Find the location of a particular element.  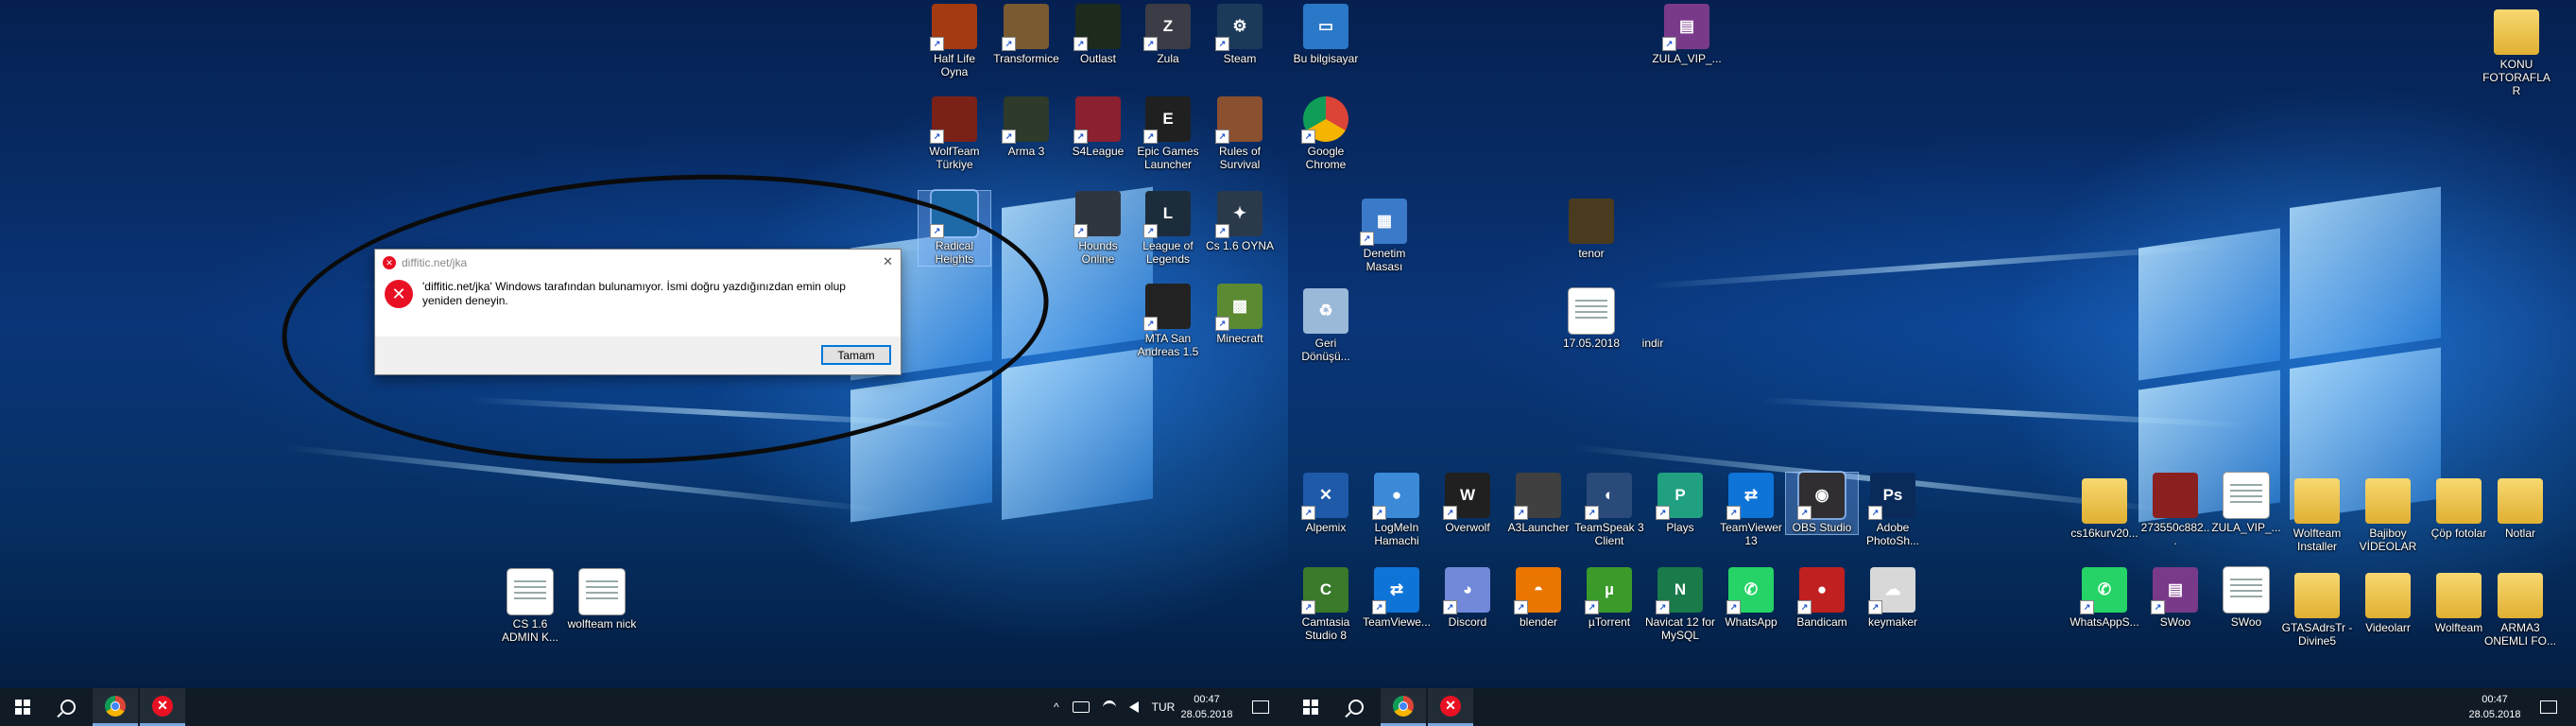

desktop-icon-steam: ⚙ ↗ Steam is located at coordinates (1240, 34).